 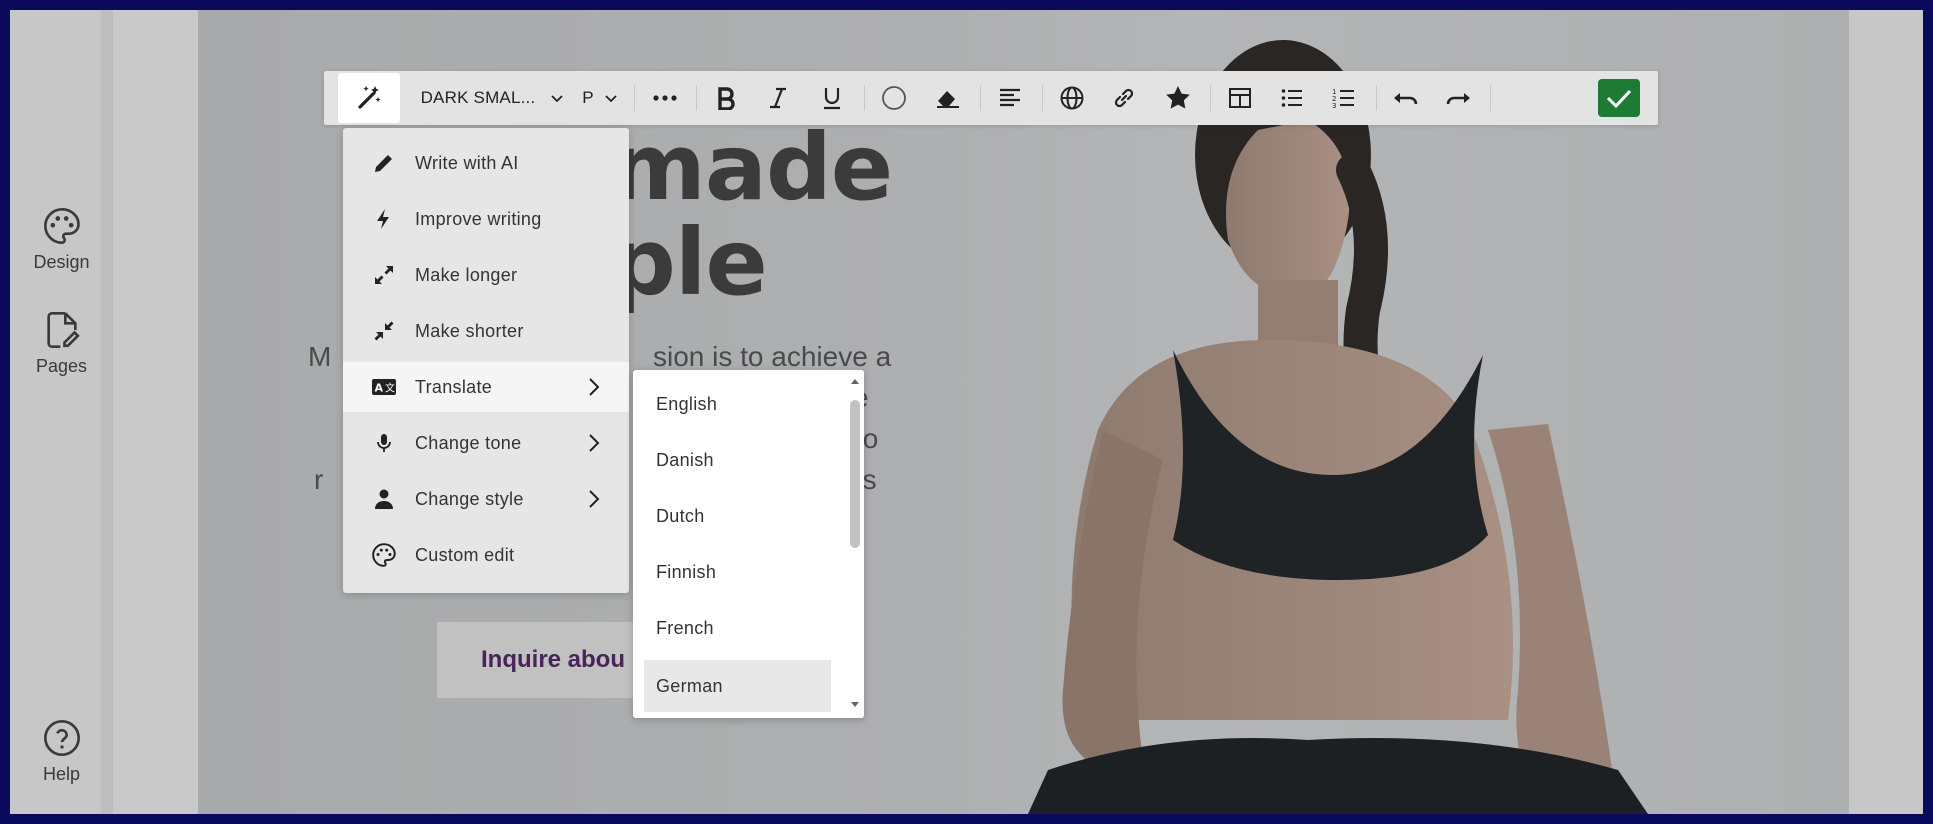 I want to click on italic-icon, so click(x=778, y=98).